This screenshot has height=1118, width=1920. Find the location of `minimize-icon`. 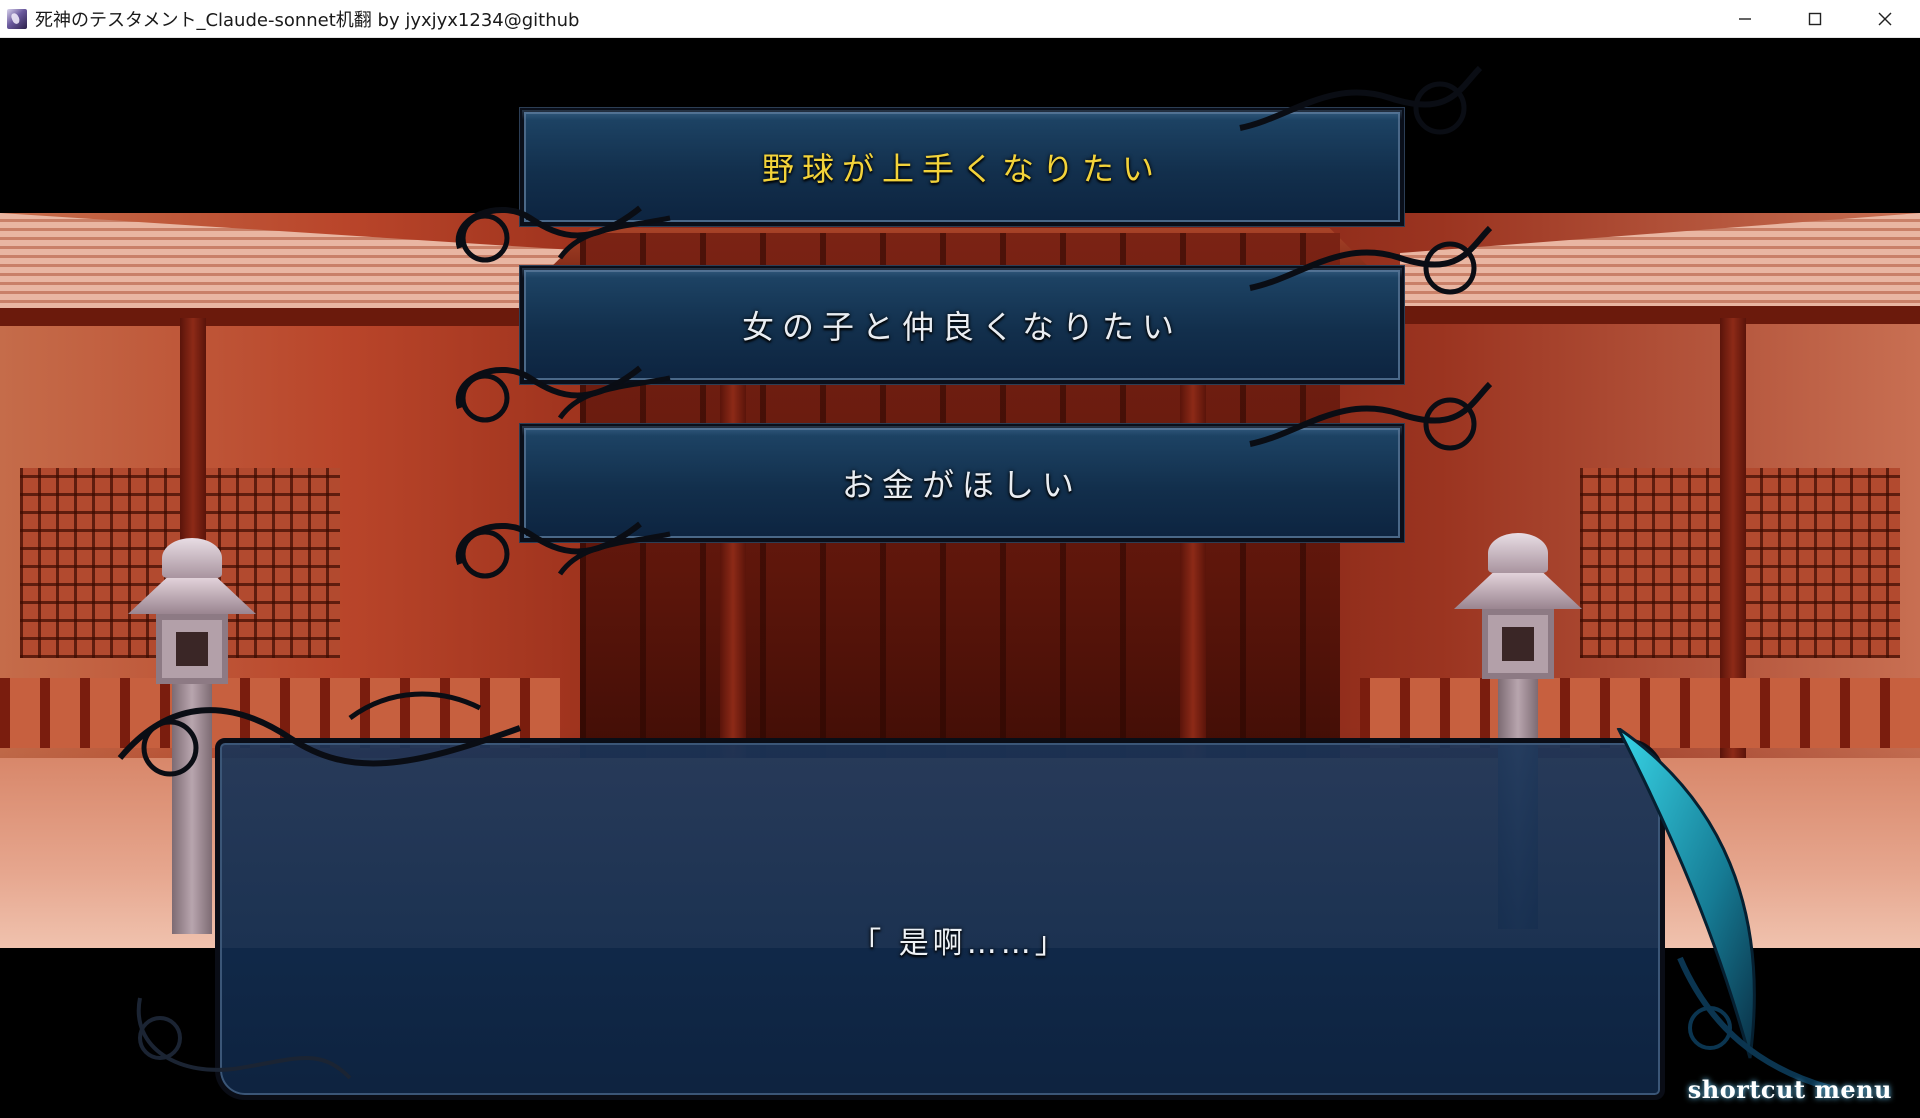

minimize-icon is located at coordinates (1745, 18).